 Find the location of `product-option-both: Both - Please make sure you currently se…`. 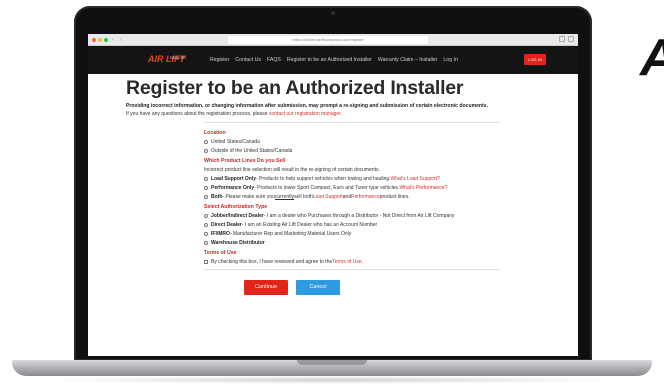

product-option-both: Both - Please make sure you currently se… is located at coordinates (352, 197).